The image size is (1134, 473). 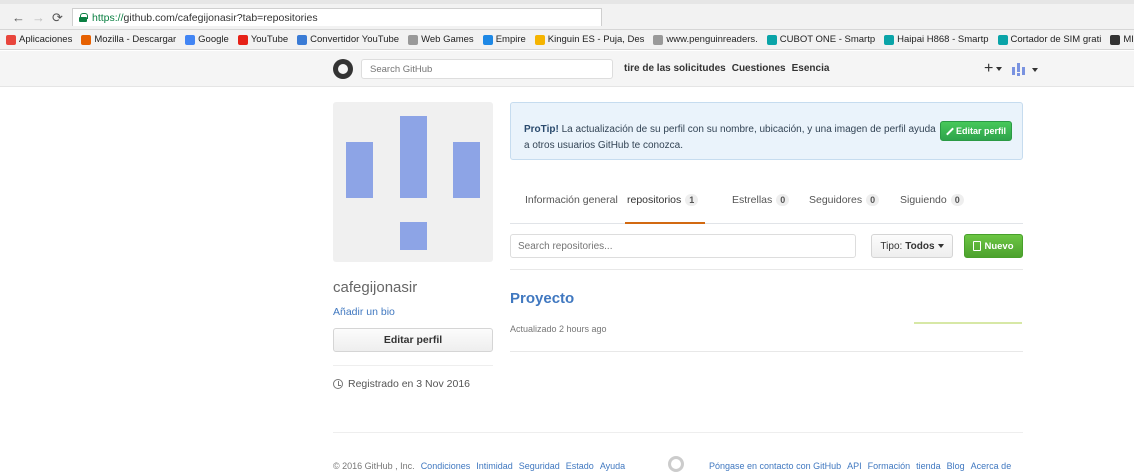 What do you see at coordinates (539, 466) in the screenshot?
I see `footer-link-security: Seguridad` at bounding box center [539, 466].